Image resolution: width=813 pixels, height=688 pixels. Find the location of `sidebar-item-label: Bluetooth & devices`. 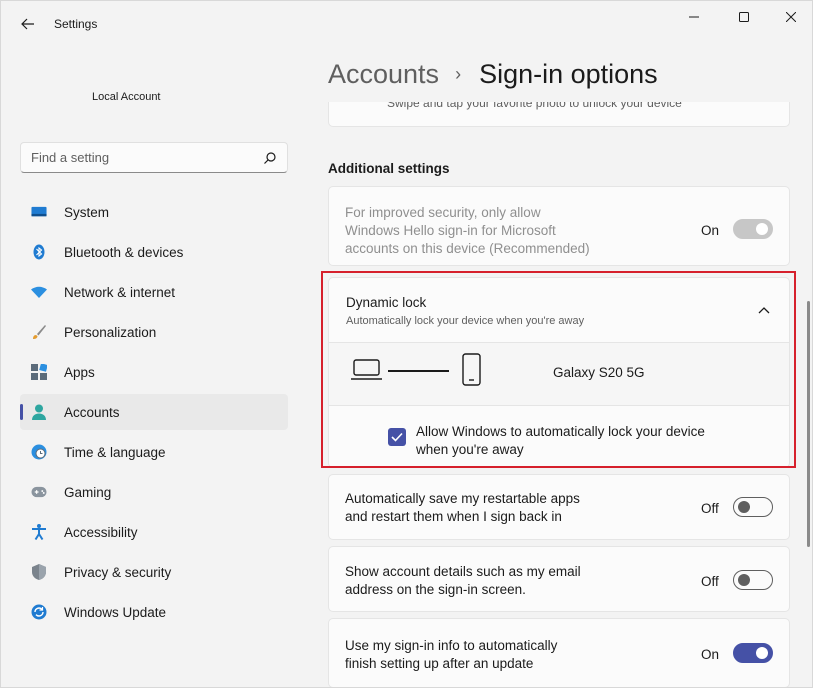

sidebar-item-label: Bluetooth & devices is located at coordinates (124, 252).